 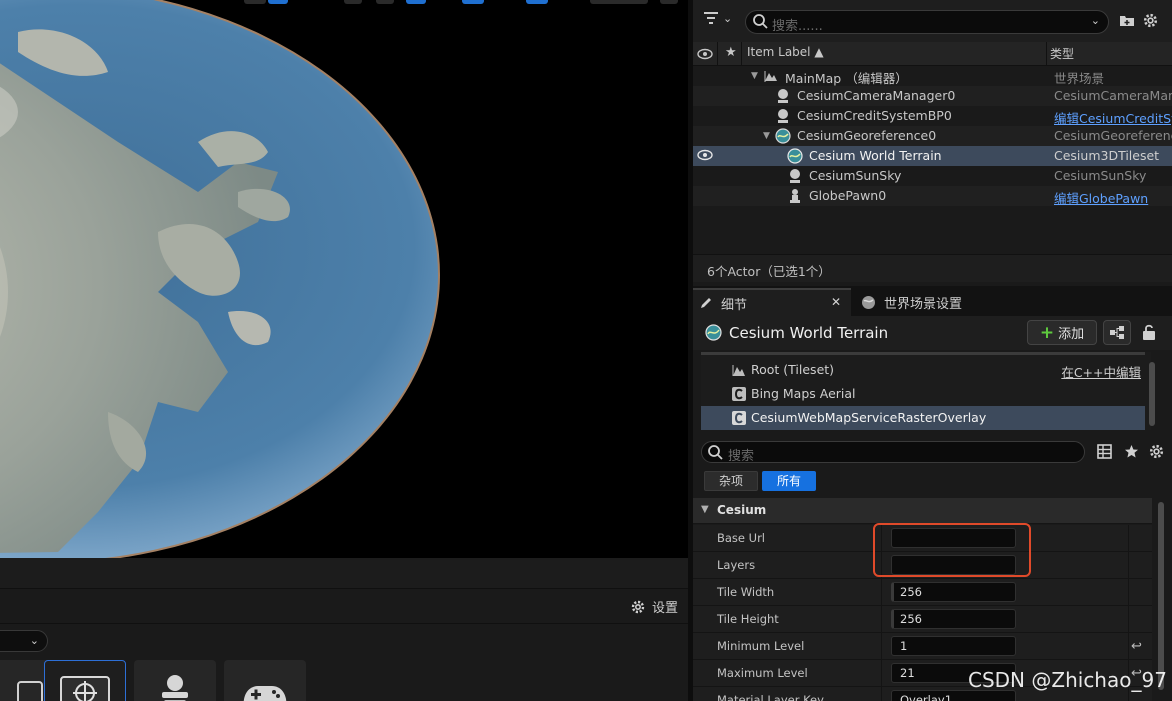 I want to click on place-tile-camera, so click(x=85, y=680).